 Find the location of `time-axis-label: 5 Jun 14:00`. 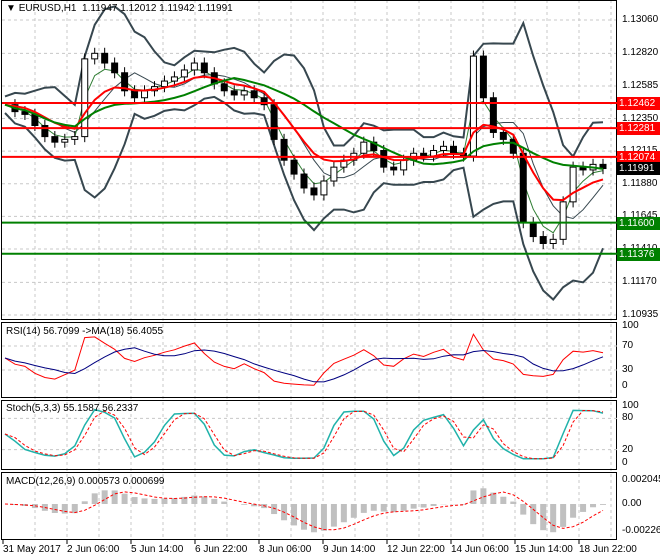

time-axis-label: 5 Jun 14:00 is located at coordinates (157, 549).